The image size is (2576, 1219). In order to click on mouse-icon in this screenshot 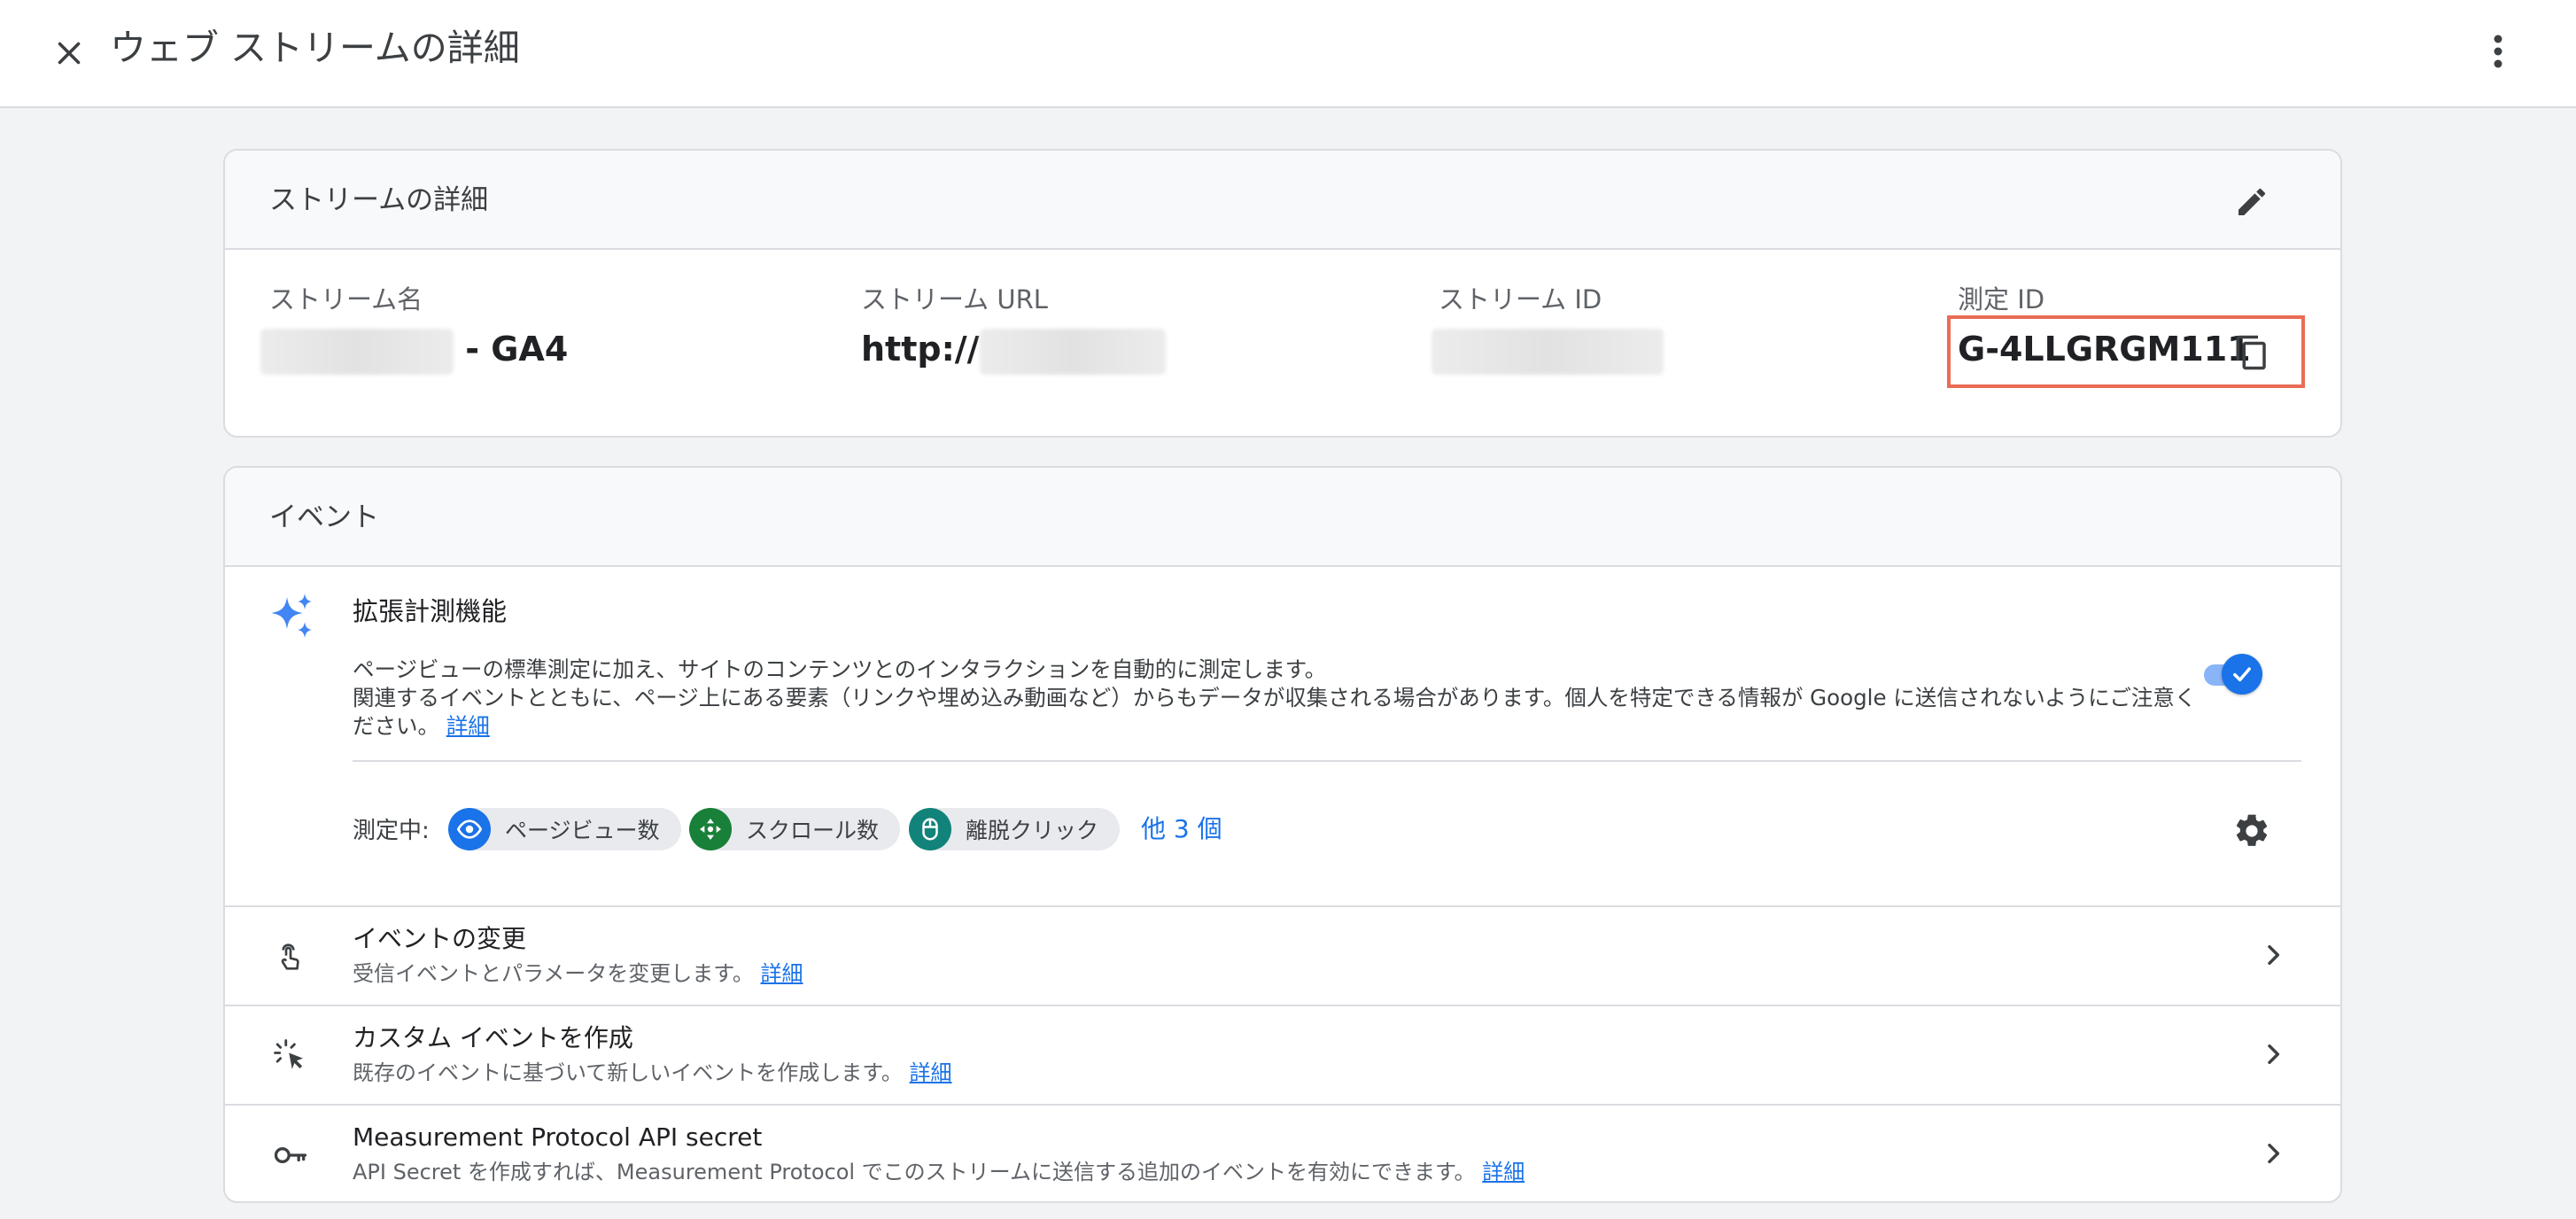, I will do `click(930, 829)`.